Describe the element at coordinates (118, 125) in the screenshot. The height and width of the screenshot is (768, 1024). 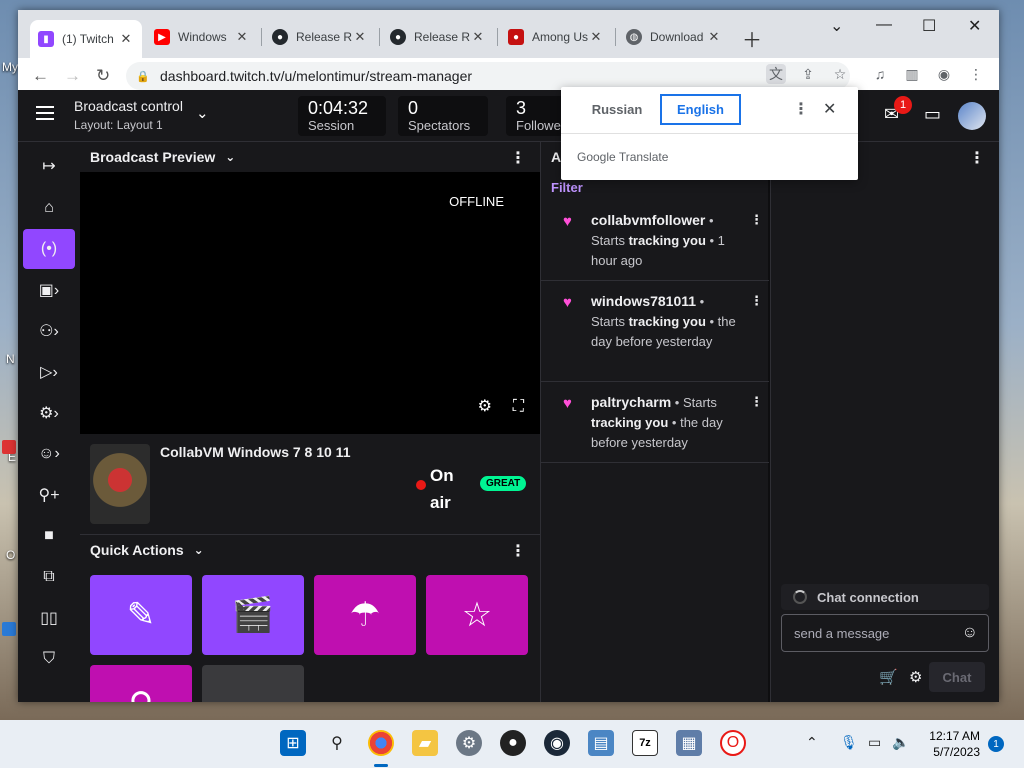
I see `layout-label: Layout: Layout 1` at that location.